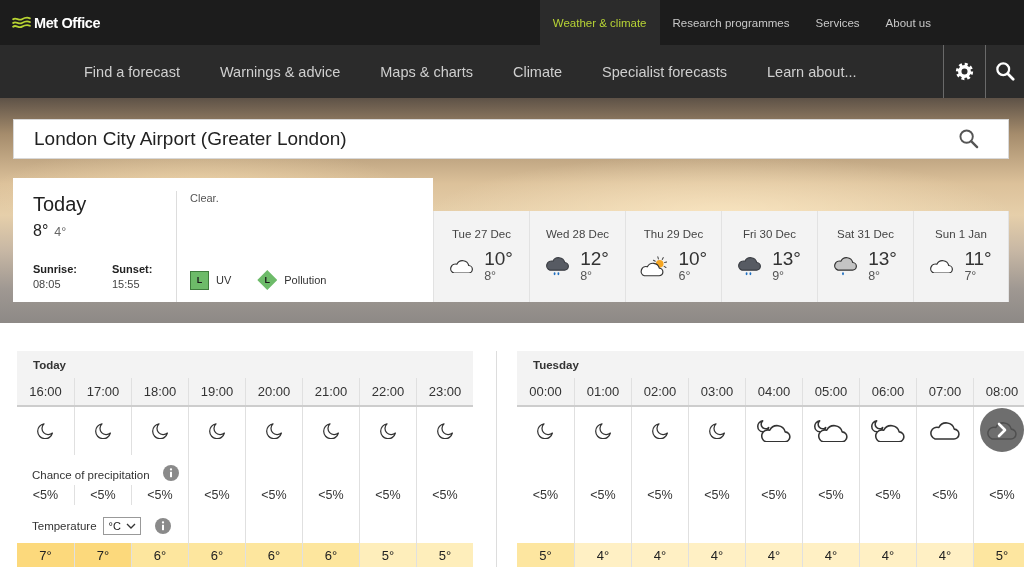  Describe the element at coordinates (961, 256) in the screenshot. I see `day-tab: Sun 1 Jan 11° 7°` at that location.